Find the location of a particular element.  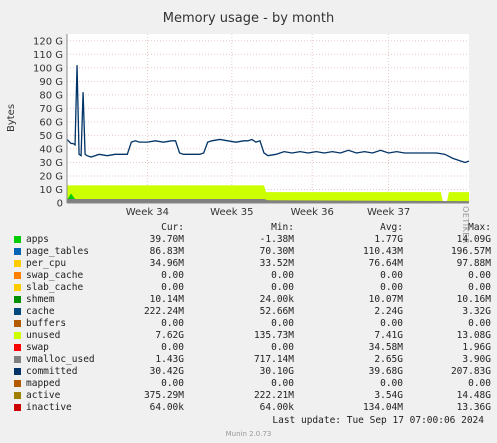

legend-avg: 1.77G is located at coordinates (388, 239).